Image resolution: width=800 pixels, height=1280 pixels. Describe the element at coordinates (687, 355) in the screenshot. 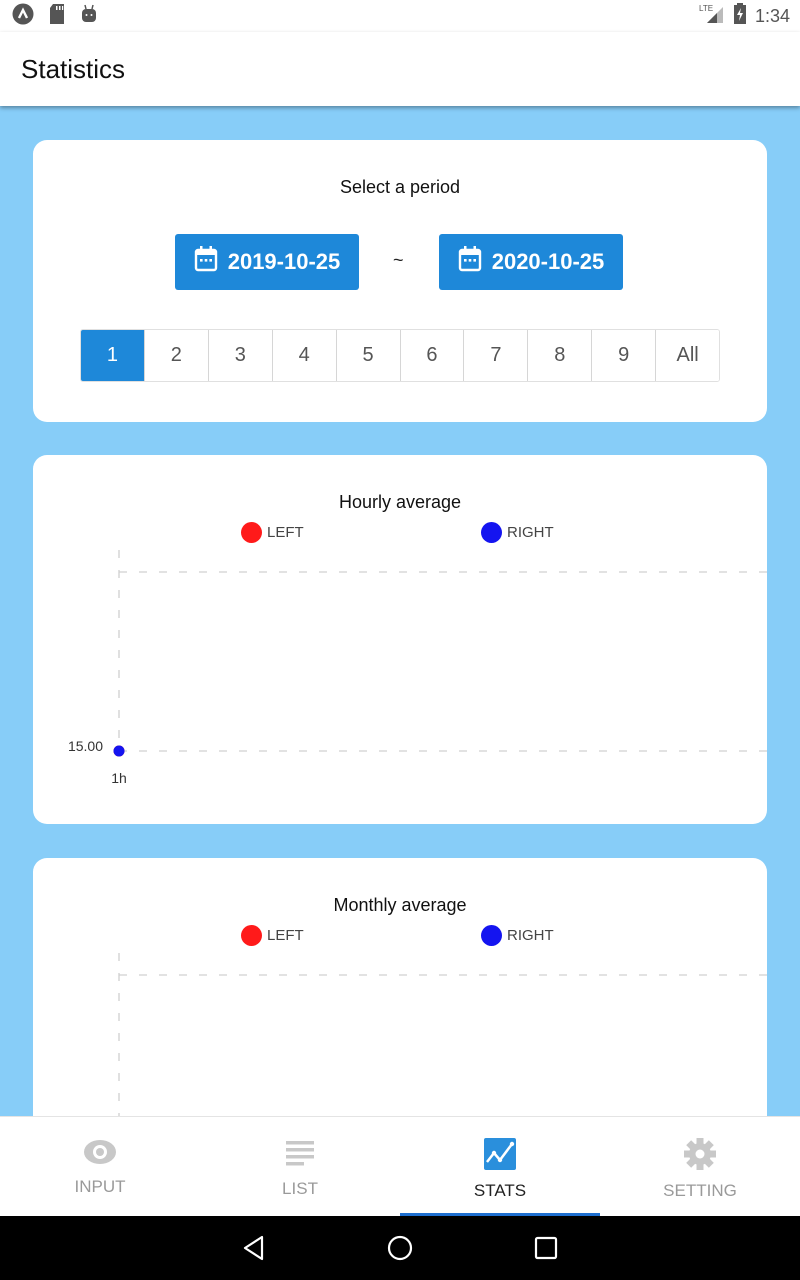

I see `segment-all: All` at that location.